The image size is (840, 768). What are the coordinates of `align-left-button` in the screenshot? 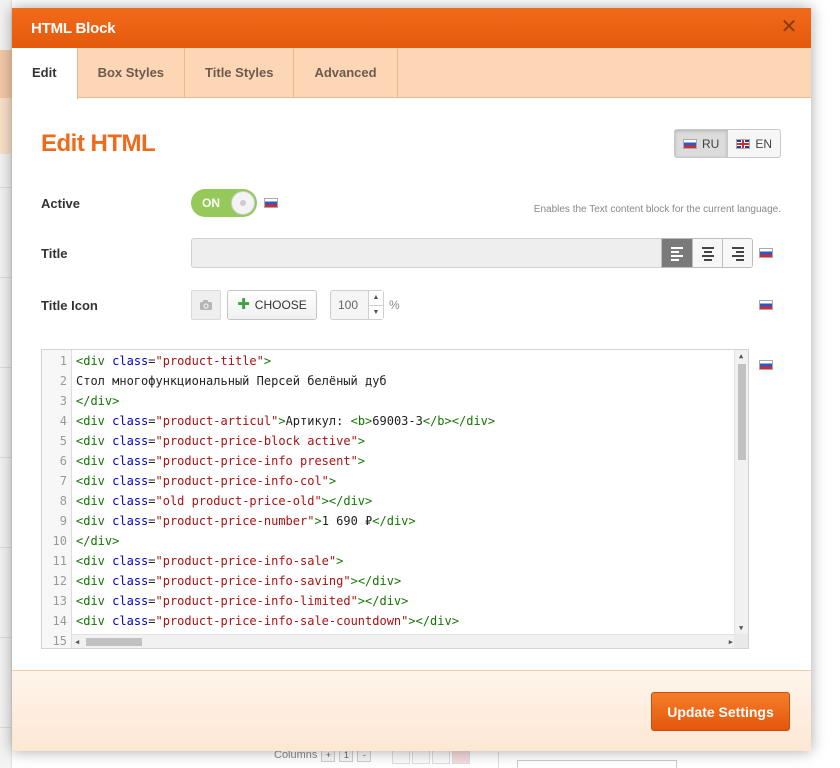 It's located at (677, 253).